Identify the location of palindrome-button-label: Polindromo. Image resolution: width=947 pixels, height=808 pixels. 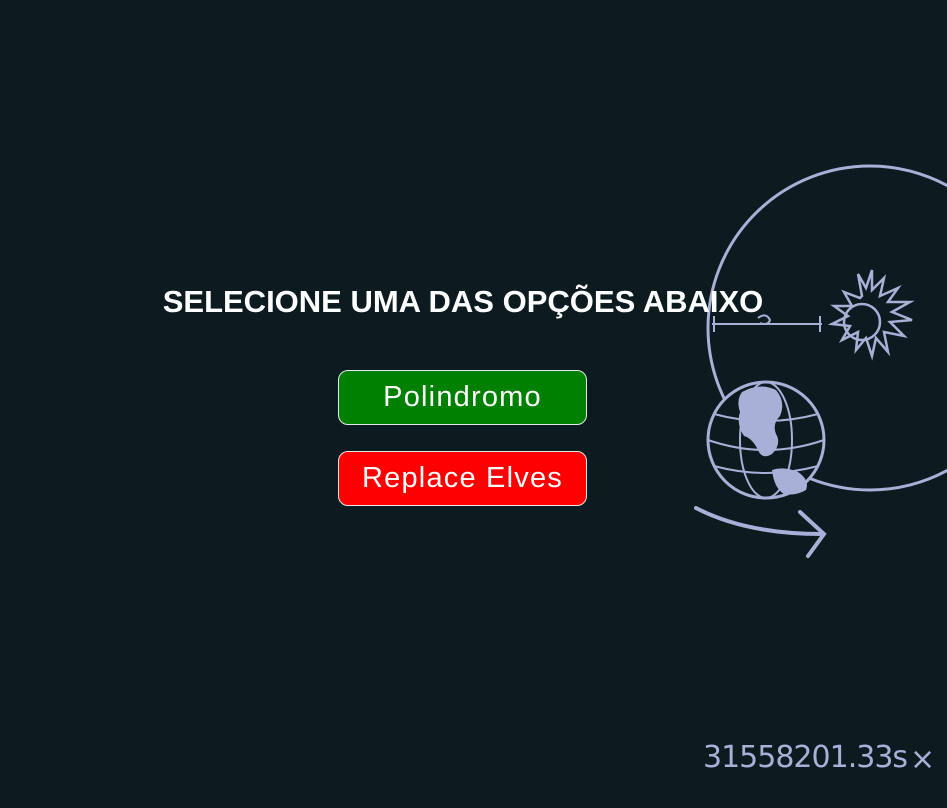
(462, 397).